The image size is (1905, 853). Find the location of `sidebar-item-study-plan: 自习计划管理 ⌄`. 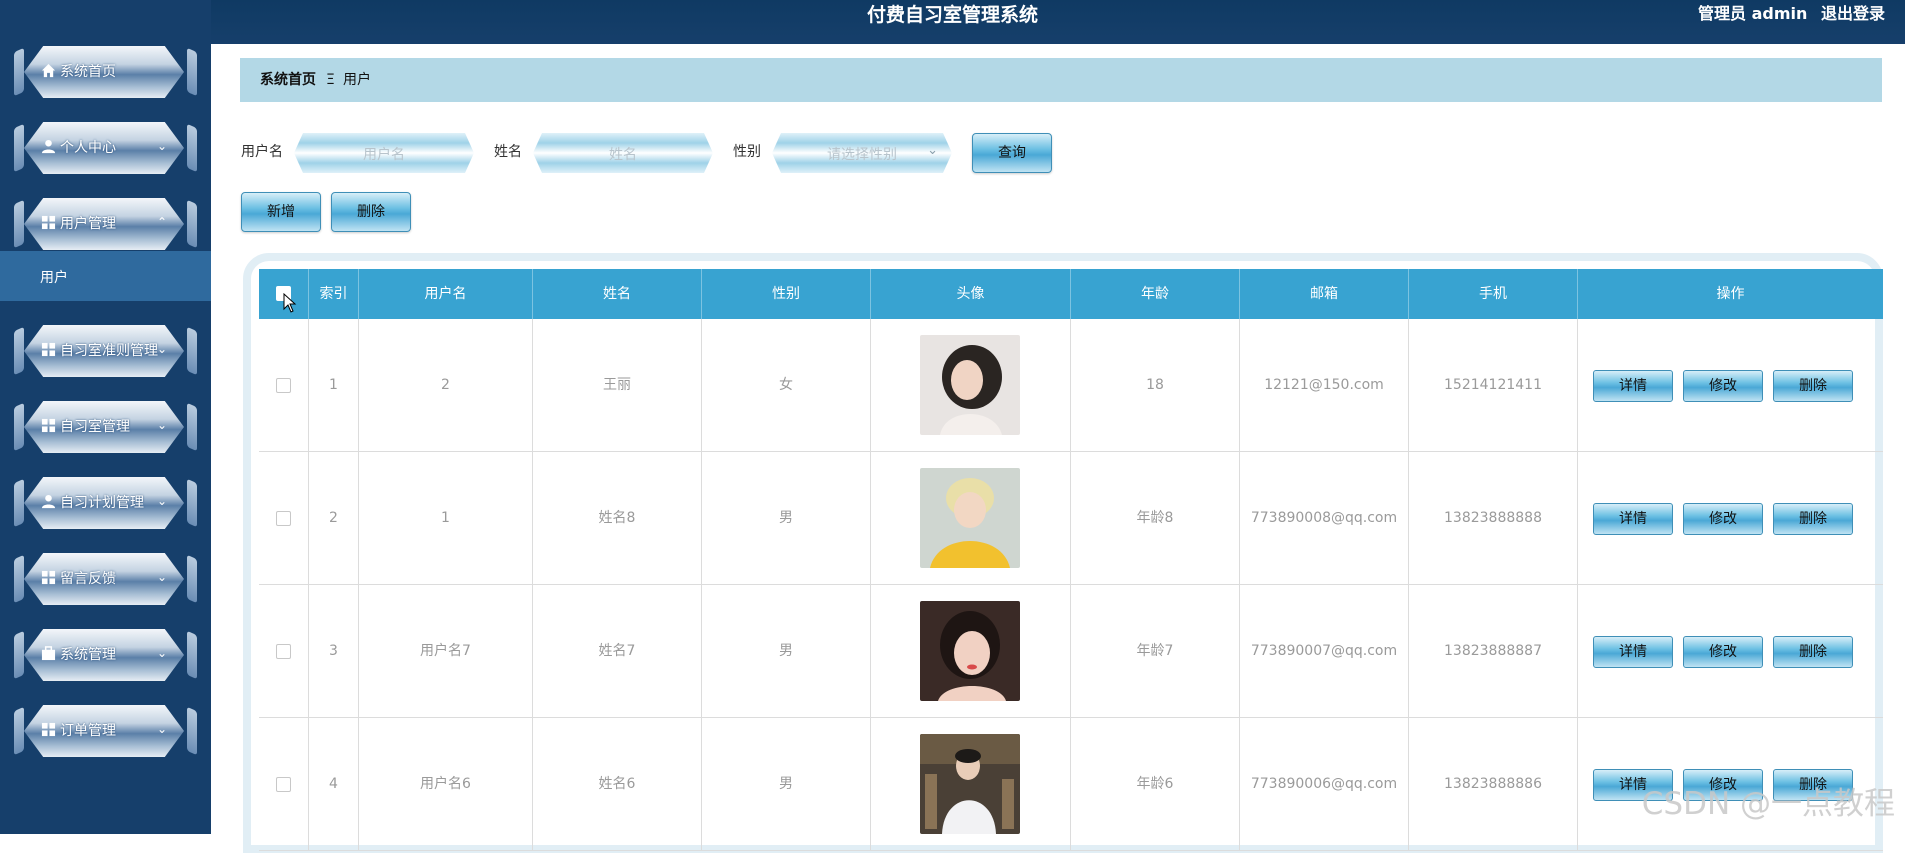

sidebar-item-study-plan: 自习计划管理 ⌄ is located at coordinates (105, 503).